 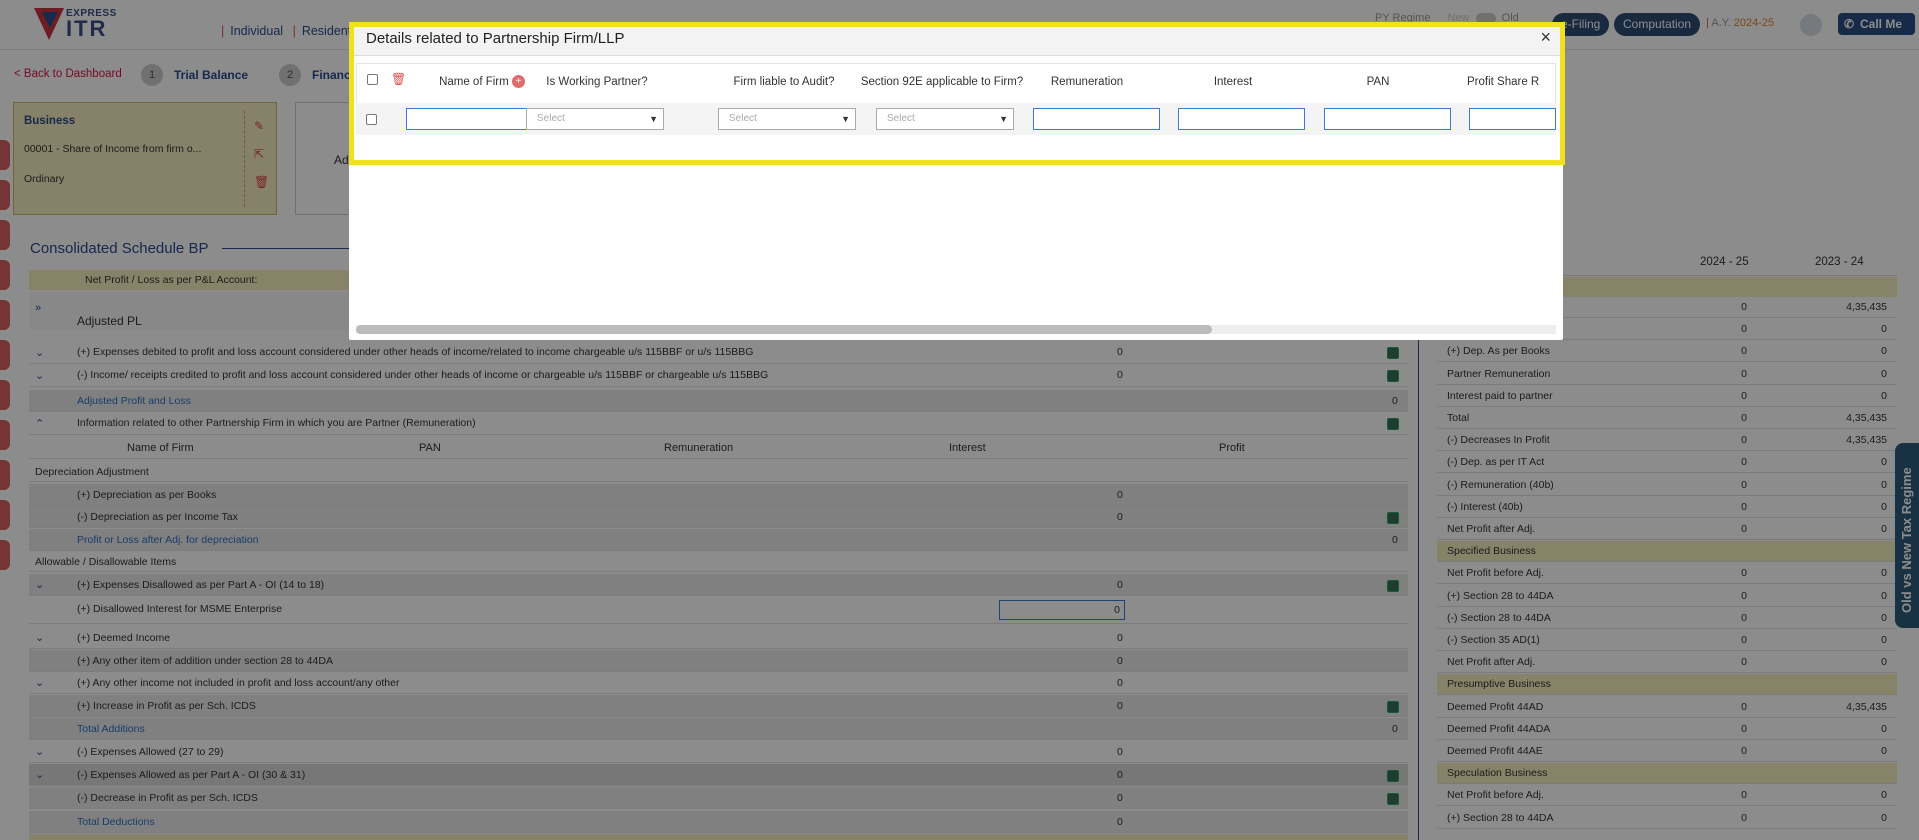 I want to click on trash-icon: 🗑, so click(x=398, y=79).